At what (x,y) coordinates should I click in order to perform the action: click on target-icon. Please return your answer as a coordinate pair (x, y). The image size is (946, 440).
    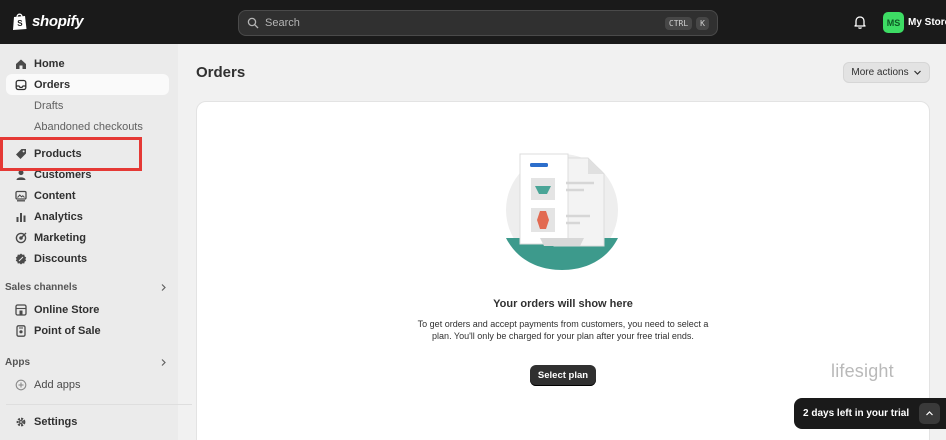
    Looking at the image, I should click on (21, 237).